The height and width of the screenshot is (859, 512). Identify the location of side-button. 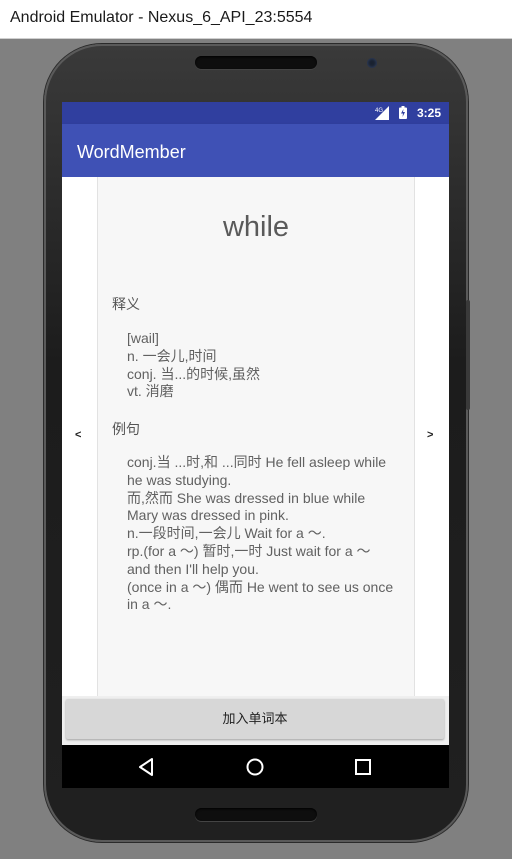
(468, 355).